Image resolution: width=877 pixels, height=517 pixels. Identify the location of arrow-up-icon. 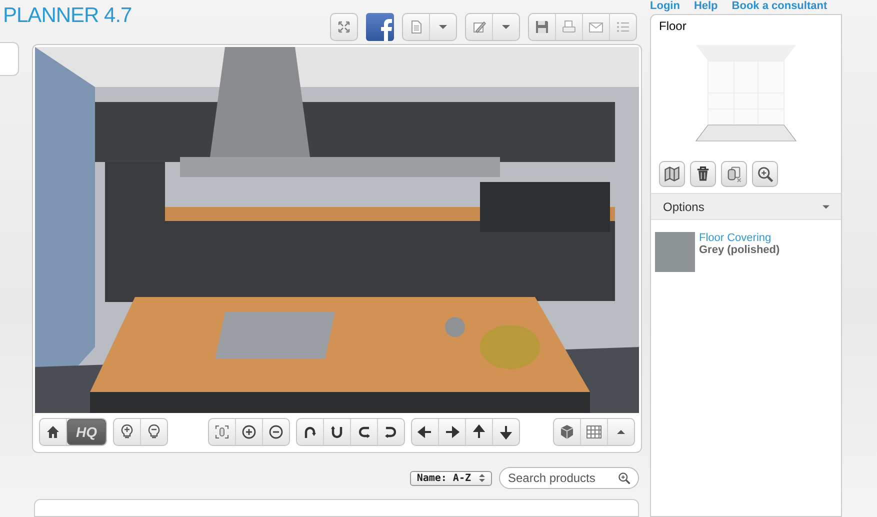
(479, 432).